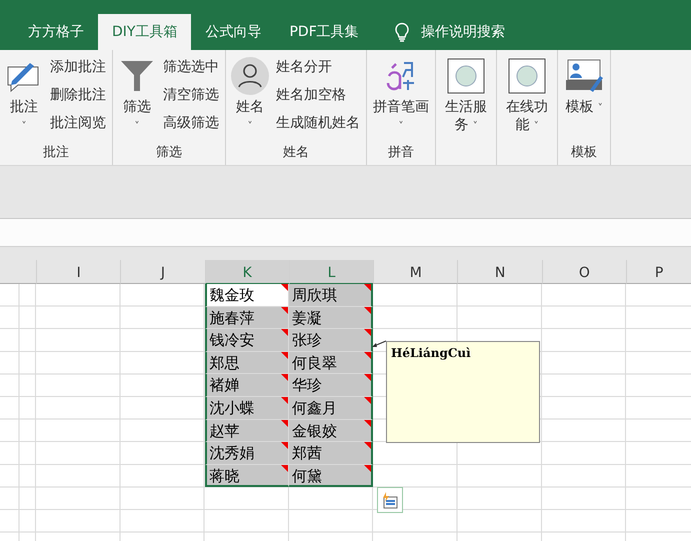  What do you see at coordinates (246, 295) in the screenshot?
I see `table-cell: 魏金玫` at bounding box center [246, 295].